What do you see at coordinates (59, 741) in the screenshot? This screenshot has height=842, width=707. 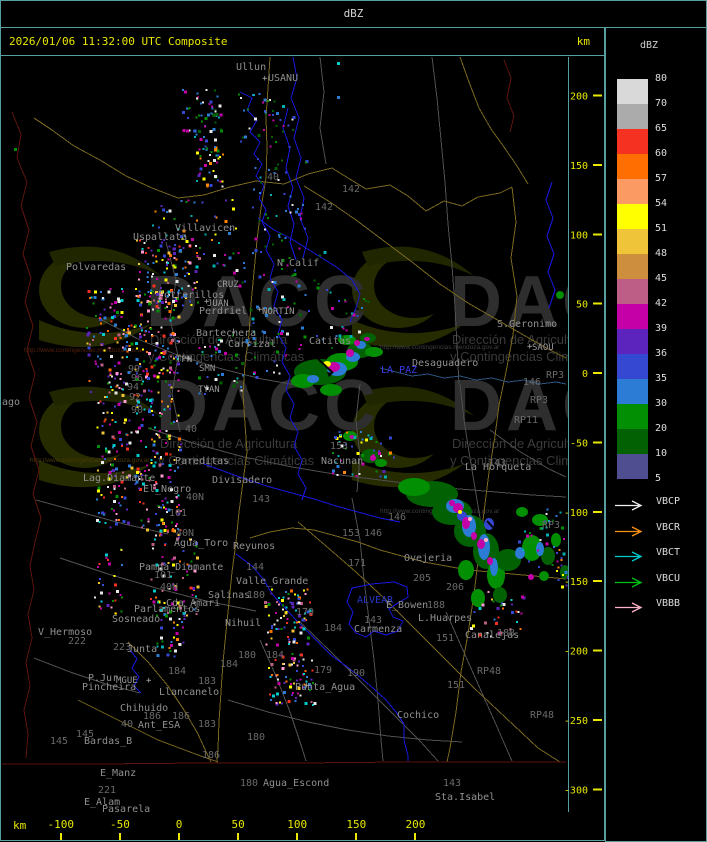 I see `map-route-label: 145` at bounding box center [59, 741].